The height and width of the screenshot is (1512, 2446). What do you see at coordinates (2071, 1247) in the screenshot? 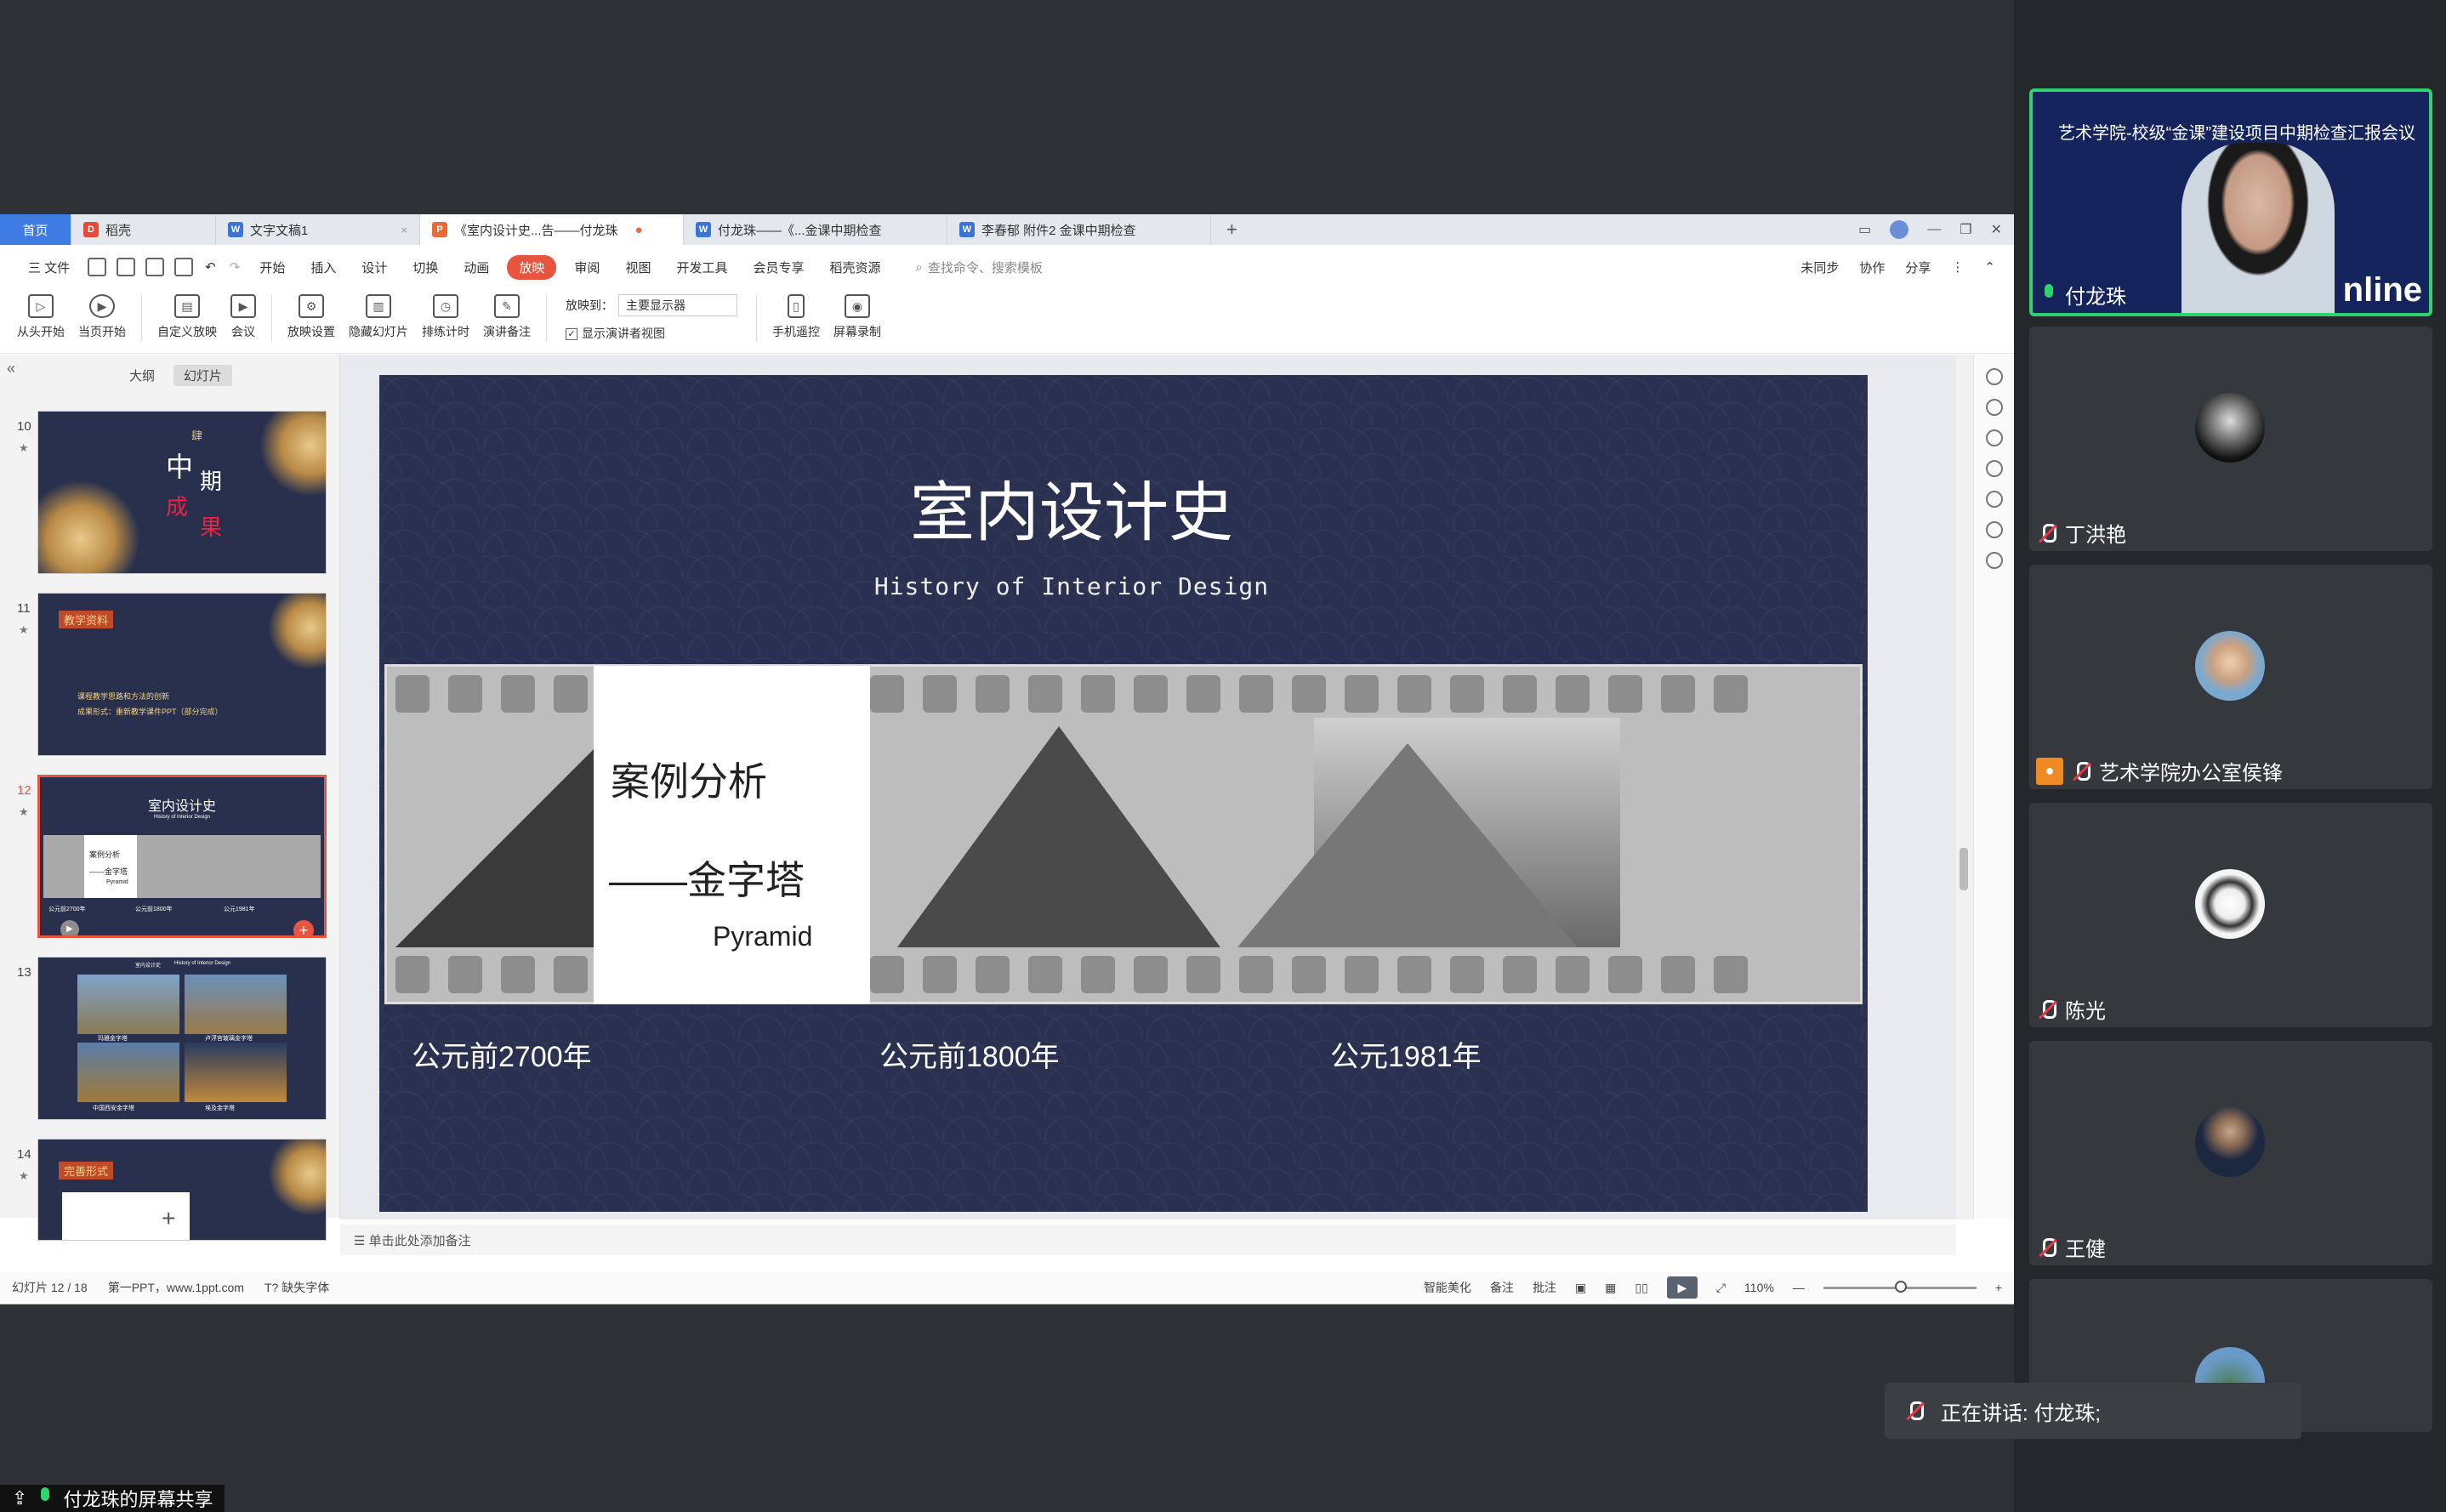
I see `participant-name-row: 王健` at bounding box center [2071, 1247].